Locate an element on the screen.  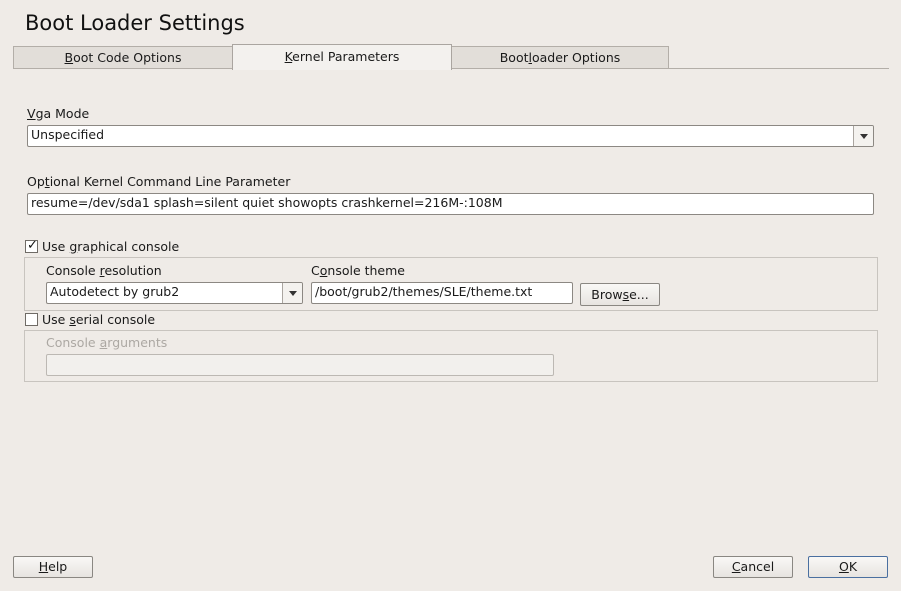
label-part: C is located at coordinates (315, 270).